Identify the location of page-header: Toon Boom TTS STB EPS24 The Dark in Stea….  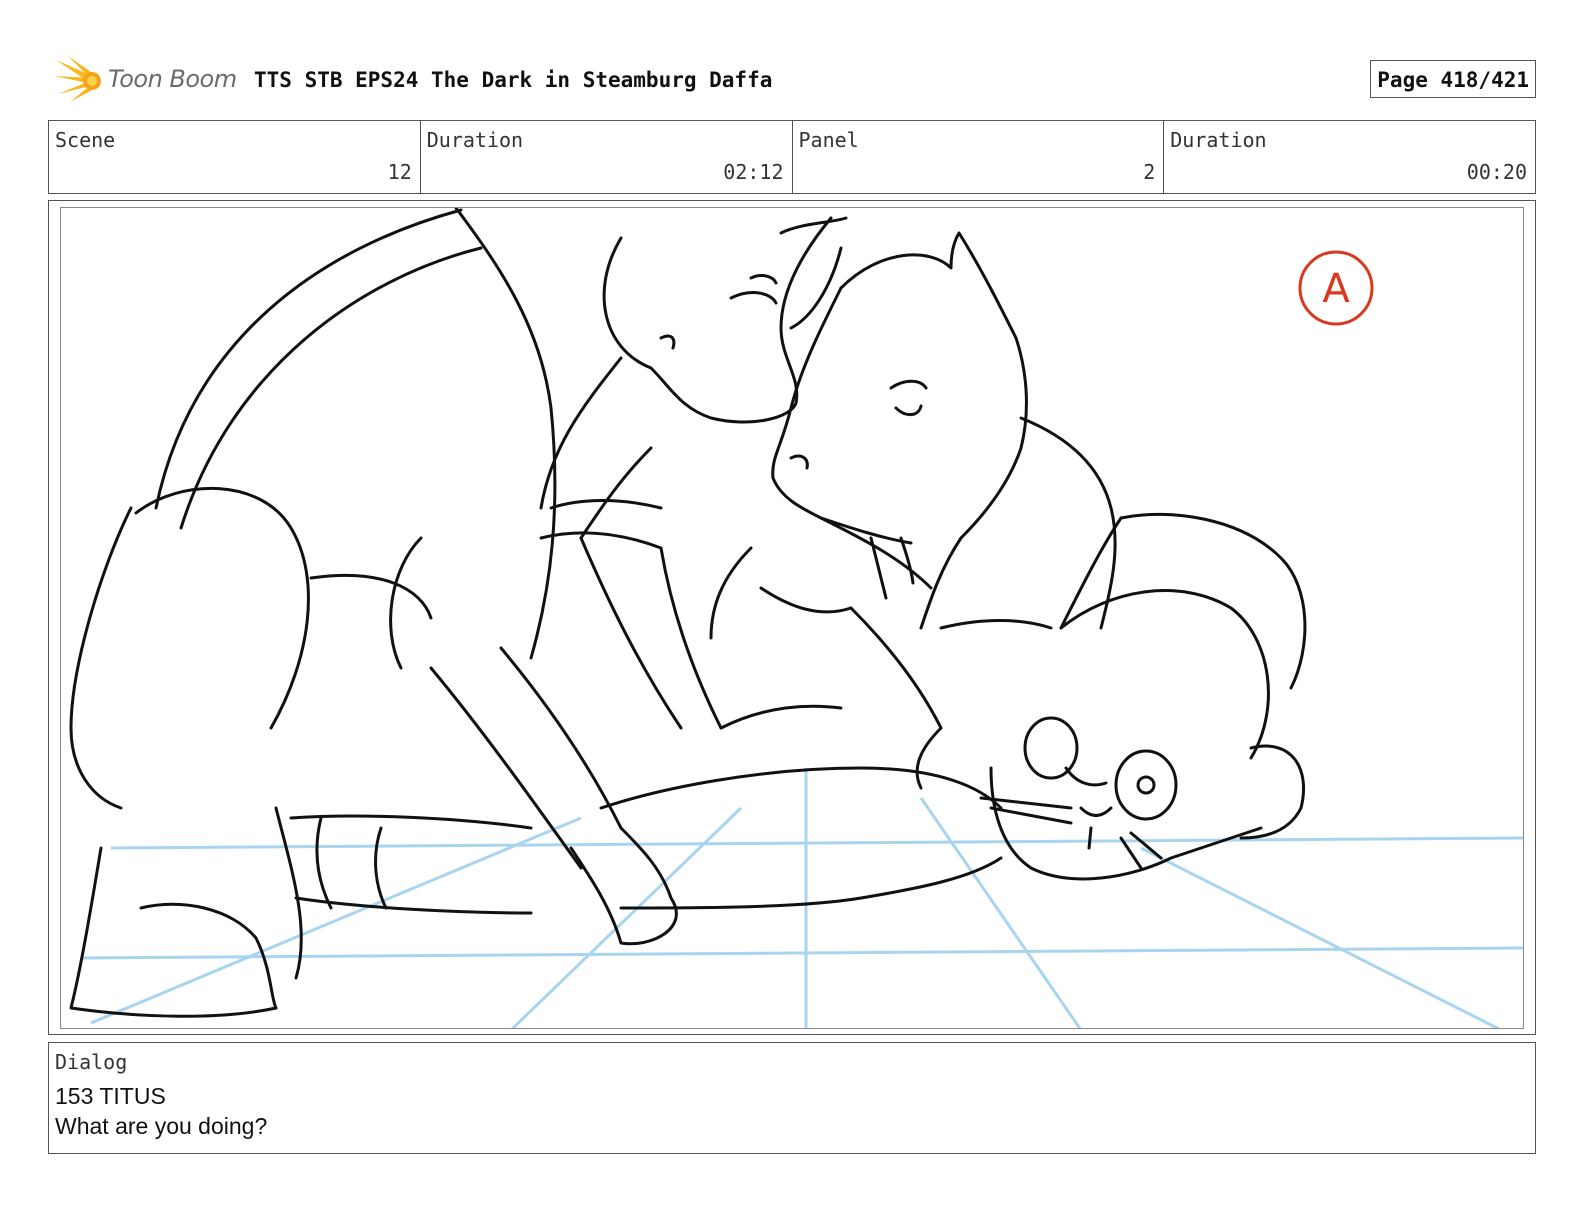
(792, 80).